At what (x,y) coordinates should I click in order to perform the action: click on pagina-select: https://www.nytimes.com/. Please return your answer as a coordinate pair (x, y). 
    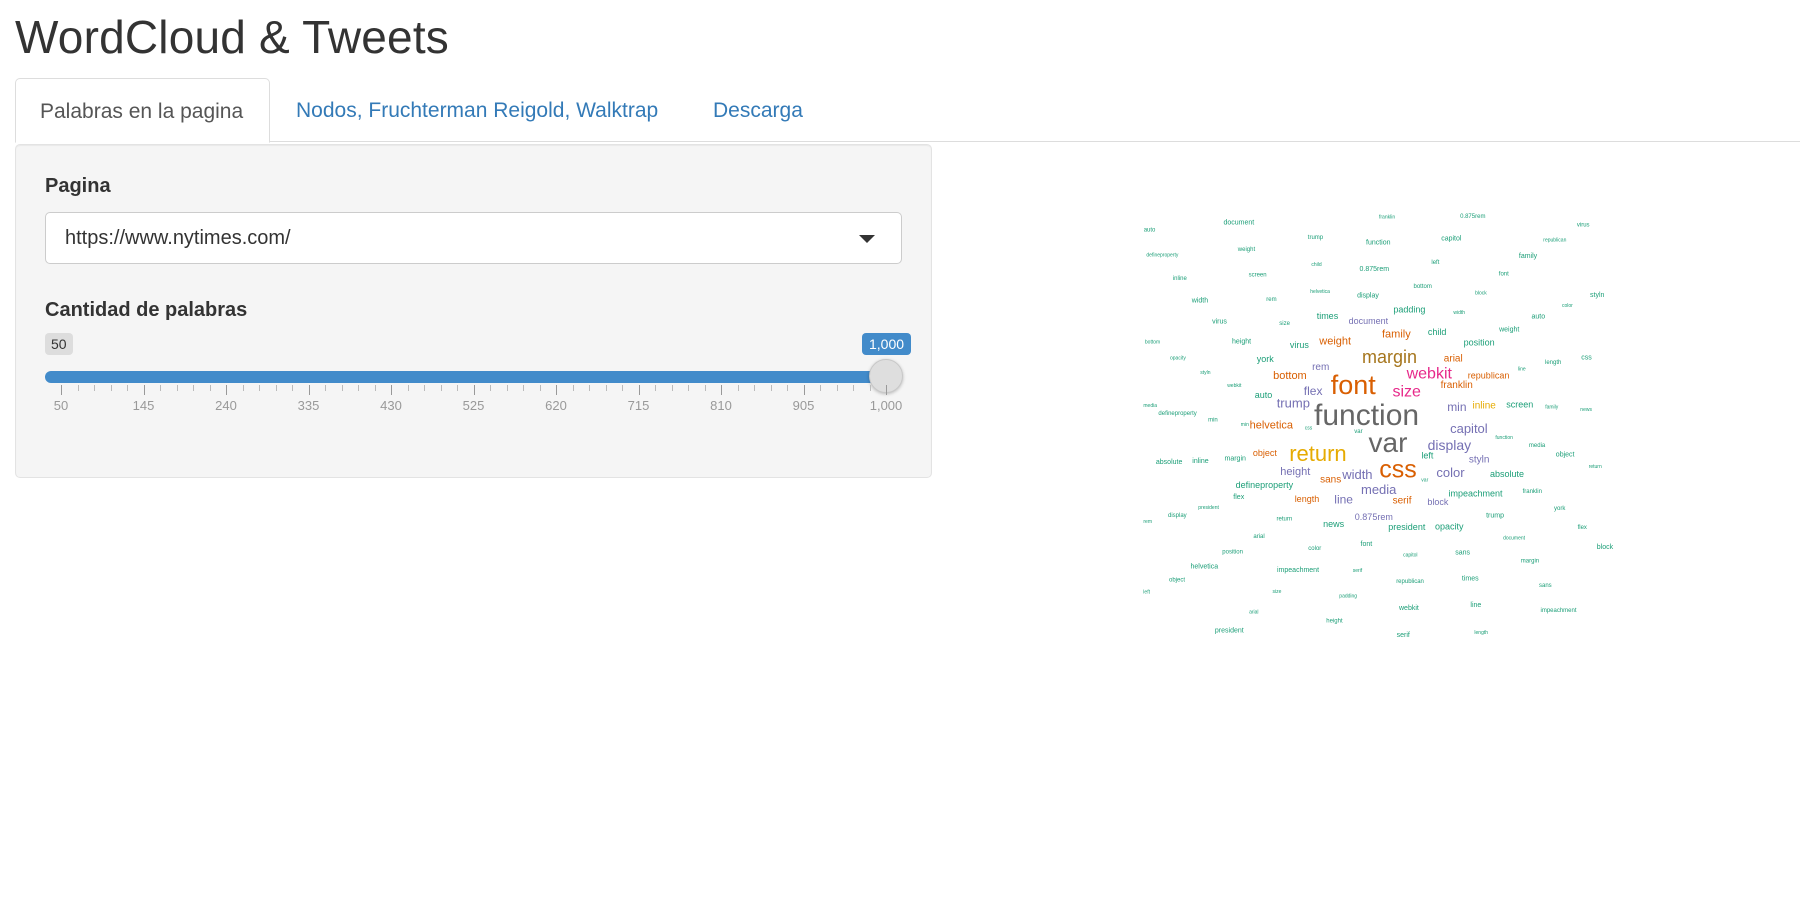
    Looking at the image, I should click on (473, 238).